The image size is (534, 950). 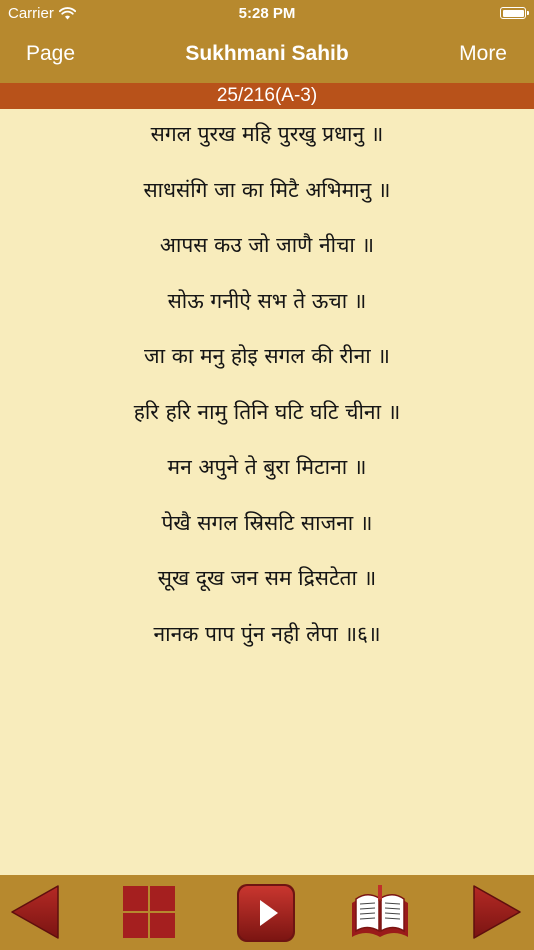 I want to click on verse-line: सूख दूख जन सम द्रिसटेता ॥, so click(x=267, y=578).